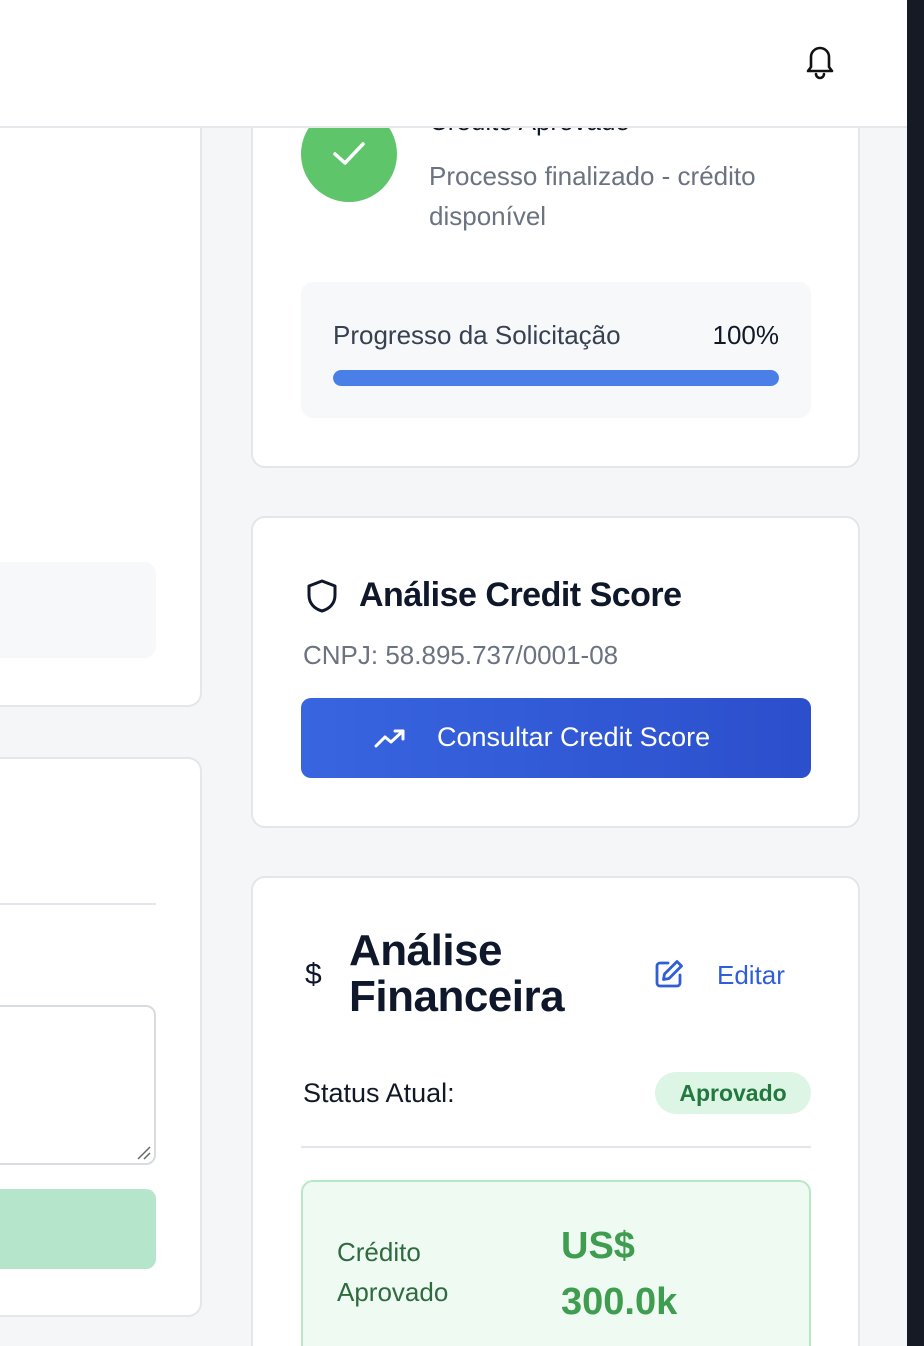 This screenshot has height=1346, width=924. I want to click on resize-grip-icon, so click(143, 1152).